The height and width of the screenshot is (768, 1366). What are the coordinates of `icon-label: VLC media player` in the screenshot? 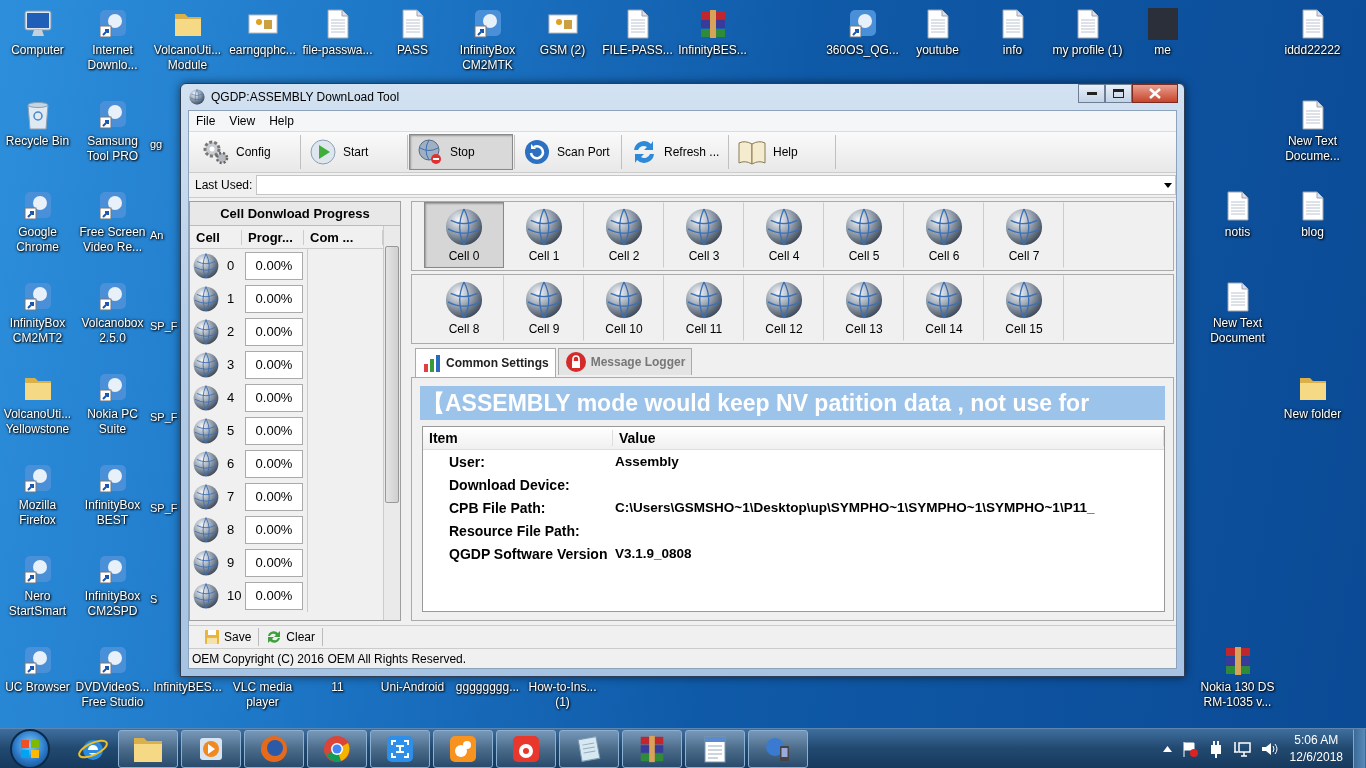 It's located at (262, 695).